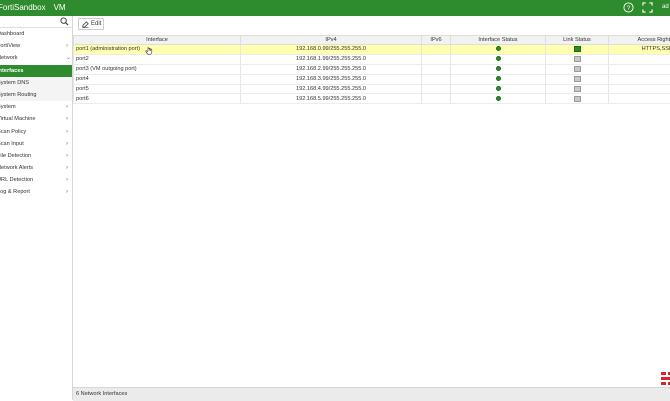 The image size is (670, 401). I want to click on interface-cell: port2, so click(157, 59).